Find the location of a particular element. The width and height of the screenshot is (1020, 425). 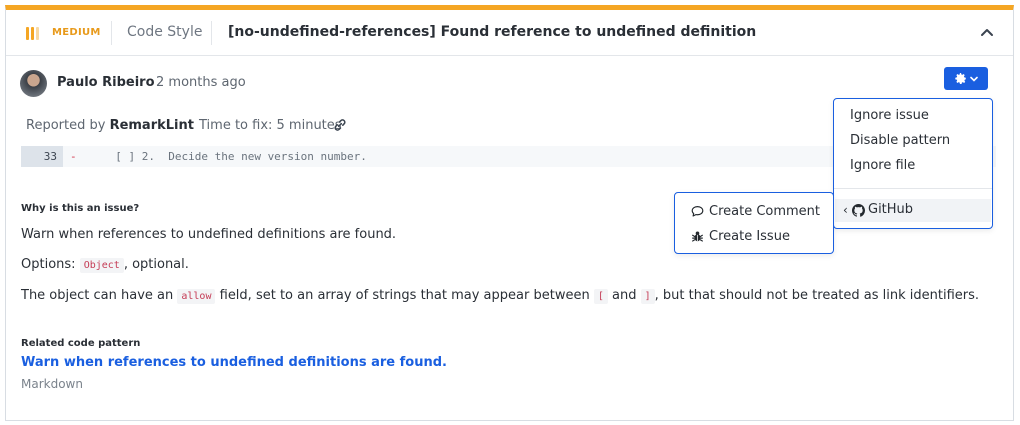

menu-item-github: ‹ GitHub is located at coordinates (913, 210).